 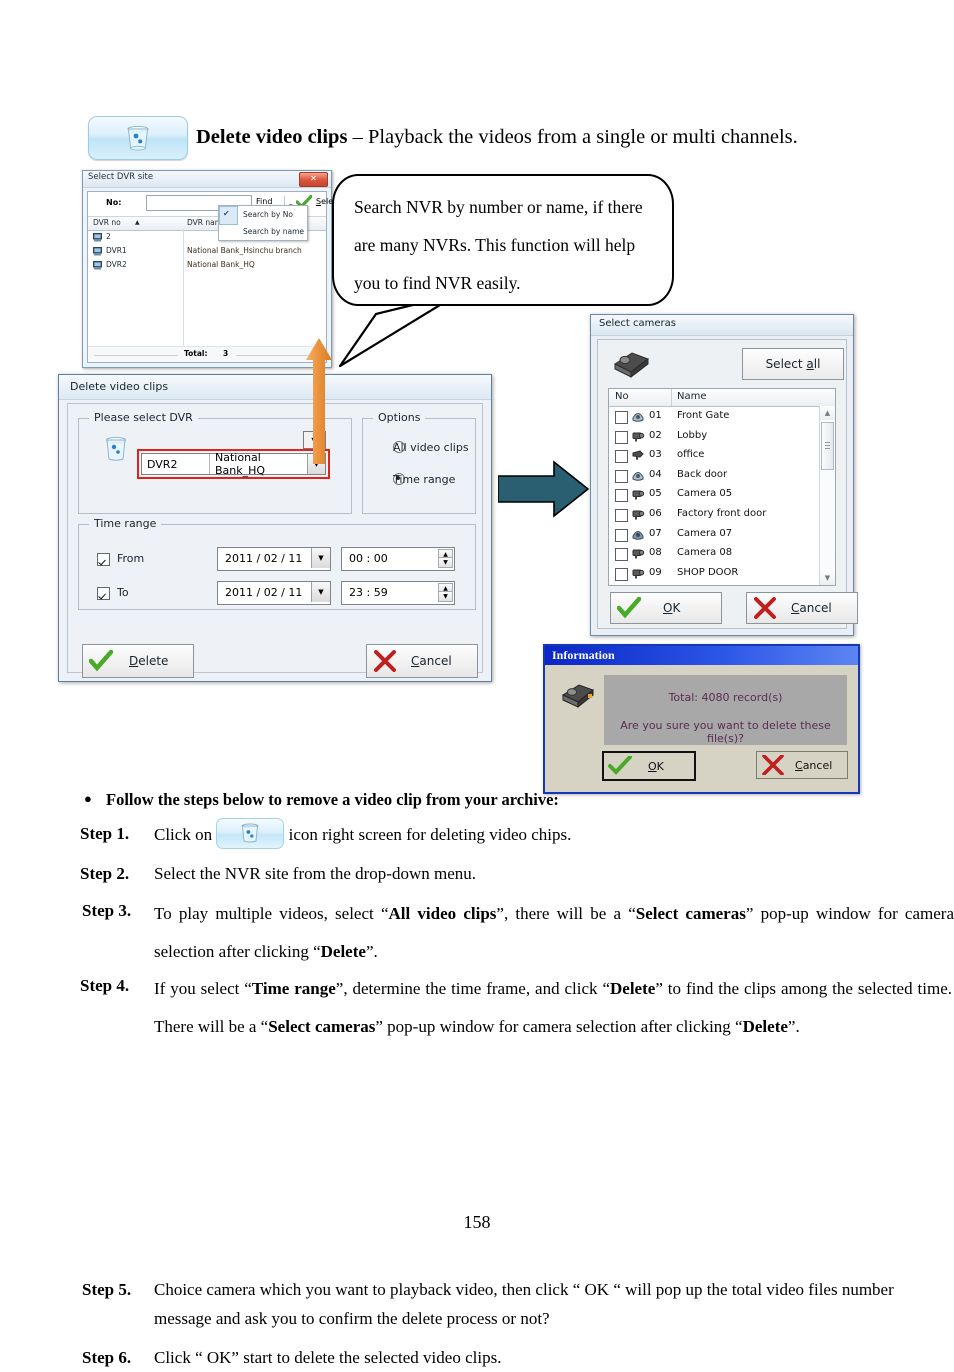 I want to click on select-all-button: Select all, so click(x=793, y=364).